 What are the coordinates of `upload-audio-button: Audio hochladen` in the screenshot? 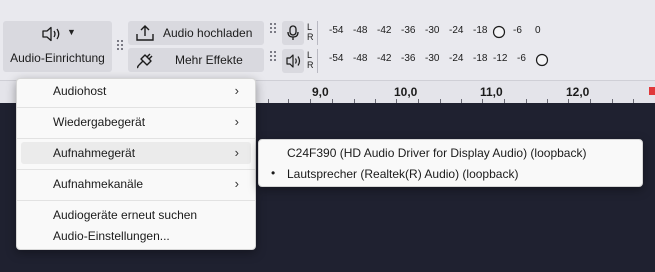 It's located at (196, 33).